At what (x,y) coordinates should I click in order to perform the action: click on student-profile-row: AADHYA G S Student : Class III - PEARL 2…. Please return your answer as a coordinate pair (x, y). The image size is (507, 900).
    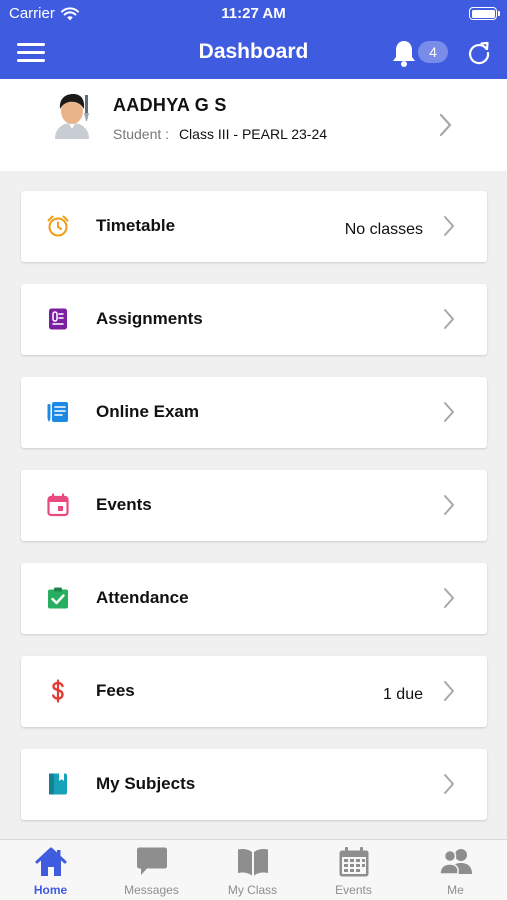
    Looking at the image, I should click on (253, 125).